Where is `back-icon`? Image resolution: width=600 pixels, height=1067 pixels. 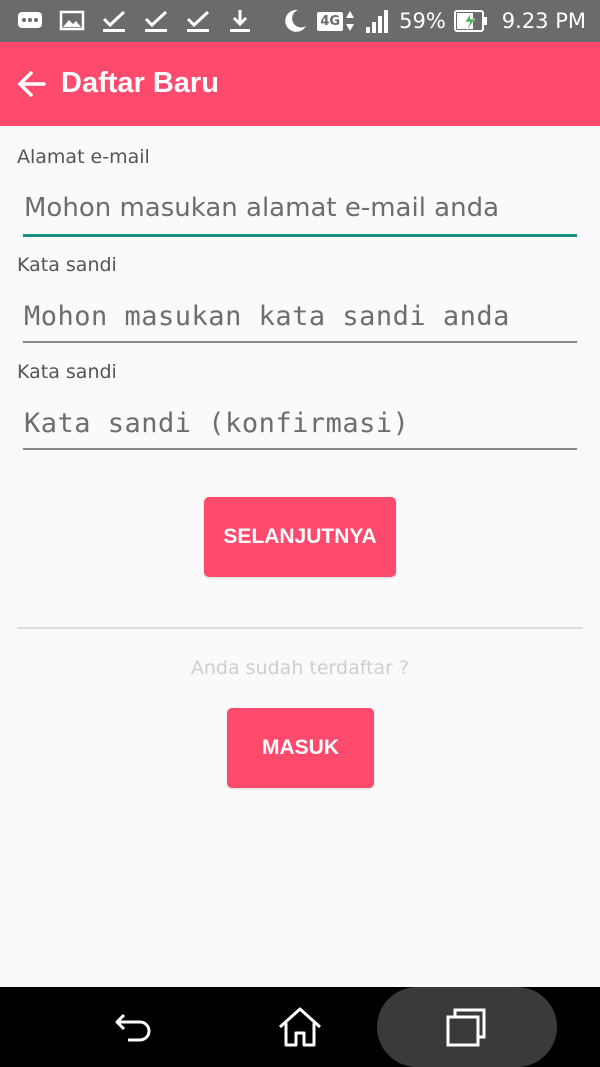 back-icon is located at coordinates (133, 1027).